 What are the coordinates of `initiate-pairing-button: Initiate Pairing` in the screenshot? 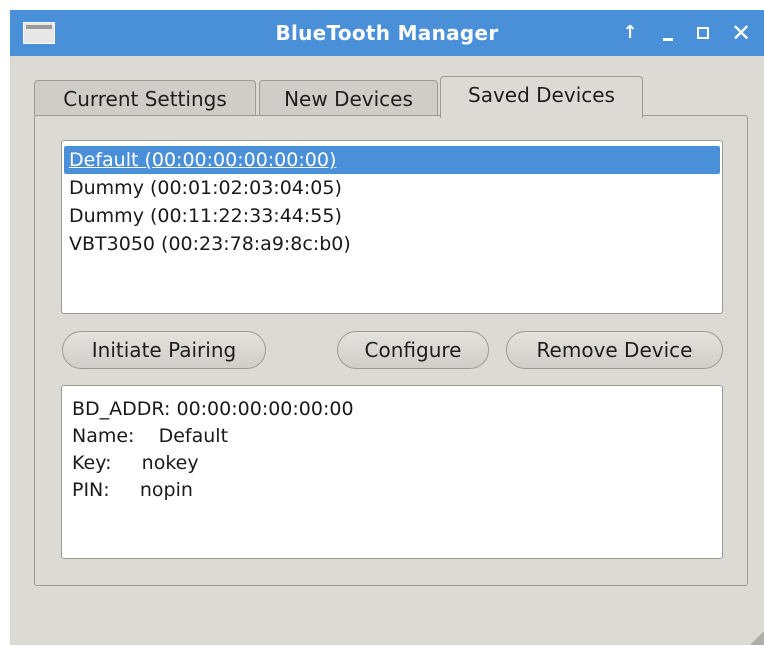 It's located at (164, 350).